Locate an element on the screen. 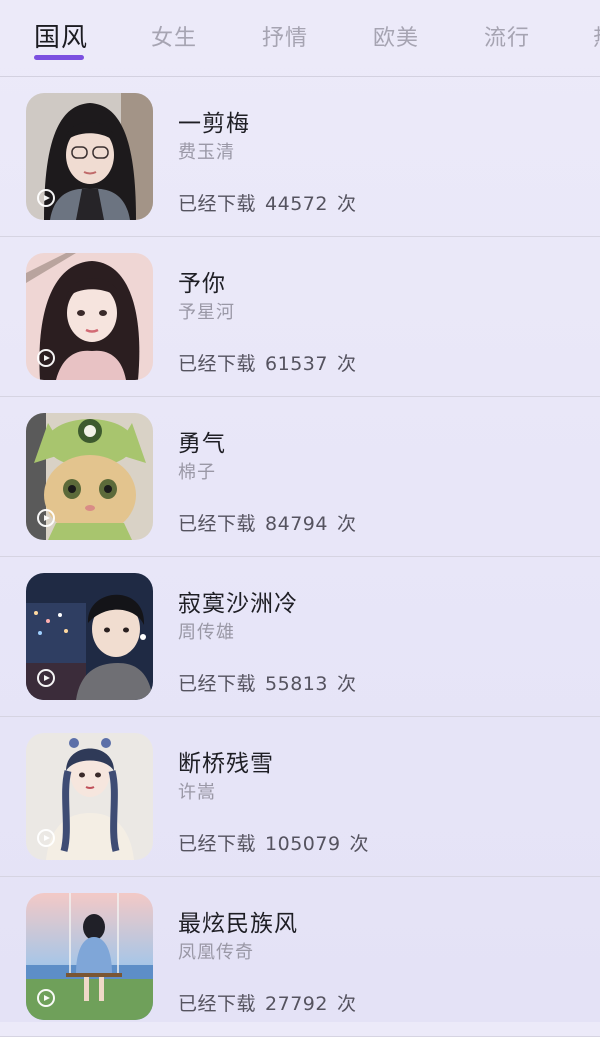 The width and height of the screenshot is (600, 1037). song-title: 最炫民族风 is located at coordinates (238, 924).